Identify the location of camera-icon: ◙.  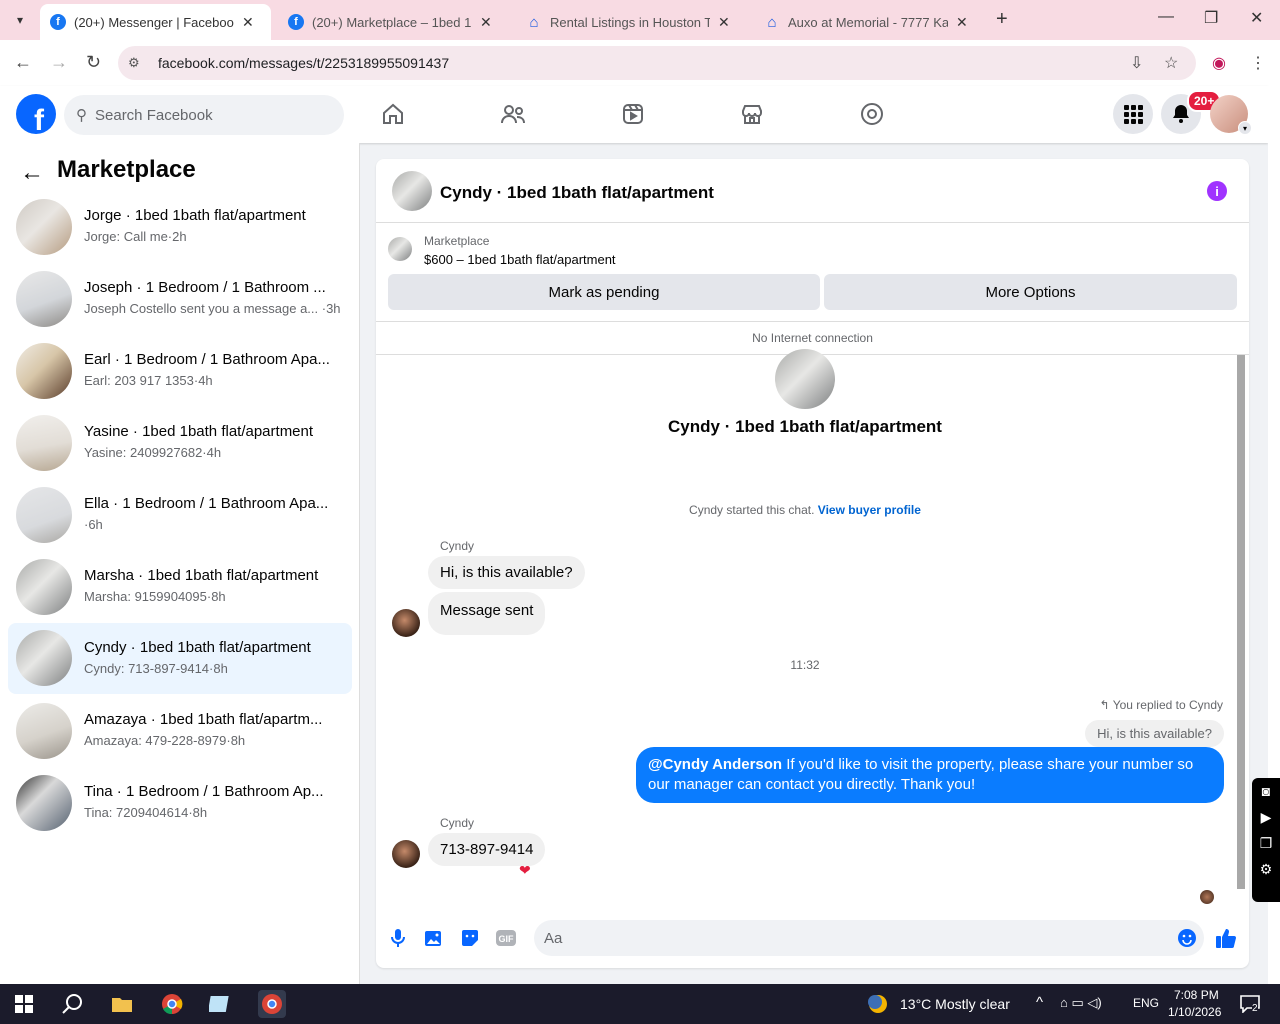
(1266, 791).